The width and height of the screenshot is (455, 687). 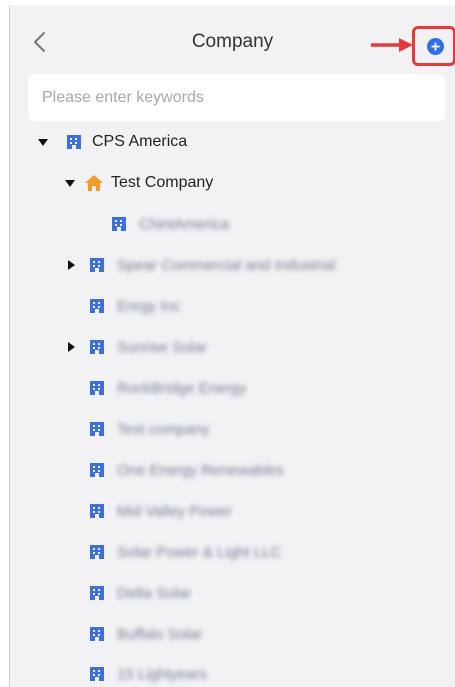 I want to click on tree-node-label: ChintAmerica, so click(x=184, y=224).